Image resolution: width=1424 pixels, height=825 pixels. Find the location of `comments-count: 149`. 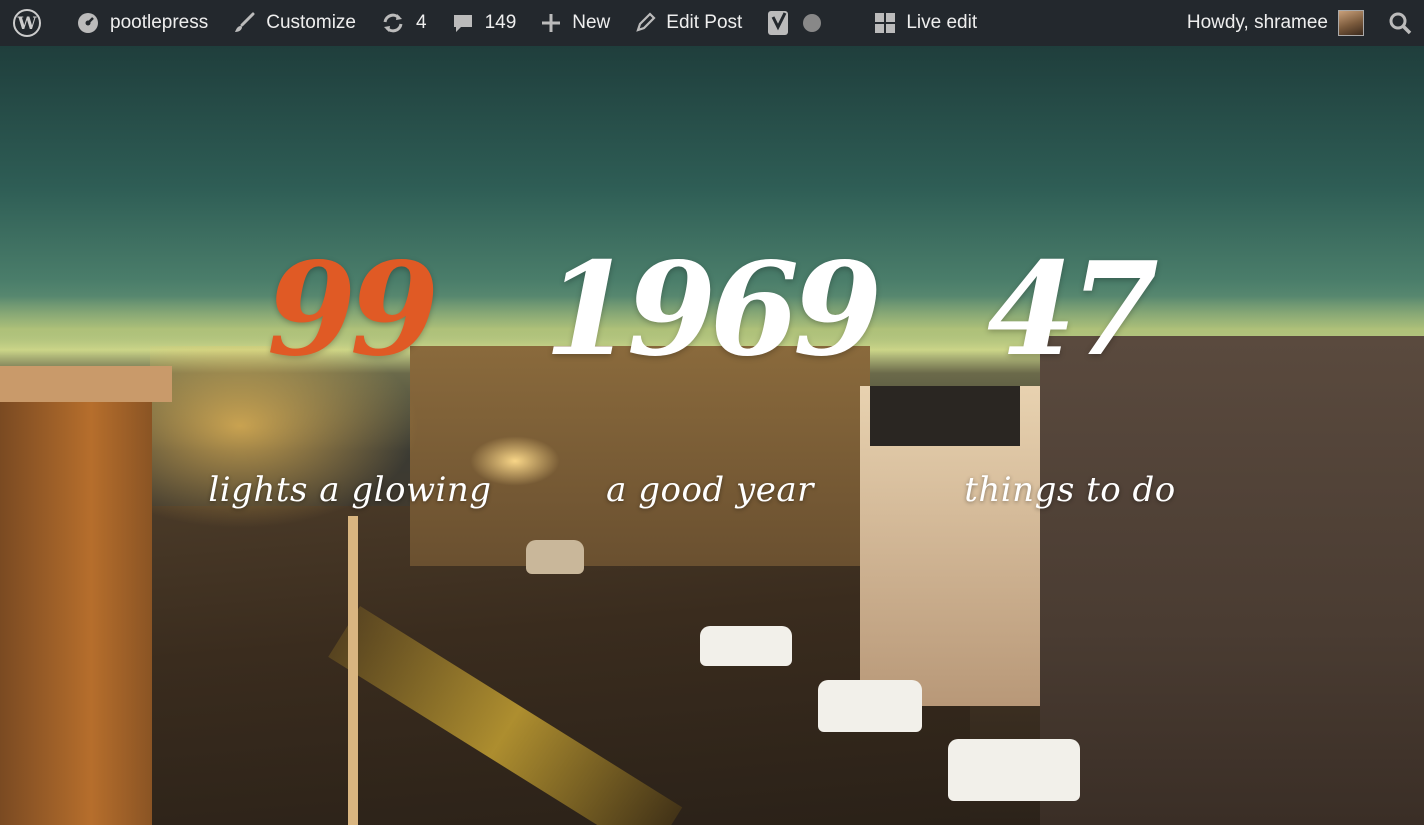

comments-count: 149 is located at coordinates (500, 22).